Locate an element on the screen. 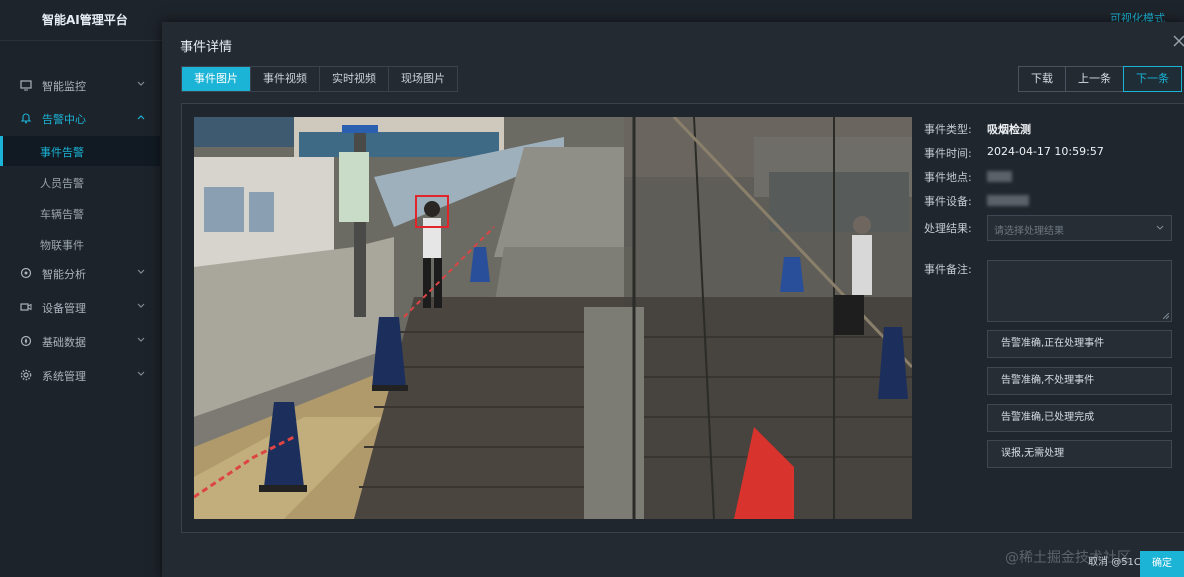  sidebar-item-label: 告警中心 is located at coordinates (64, 119).